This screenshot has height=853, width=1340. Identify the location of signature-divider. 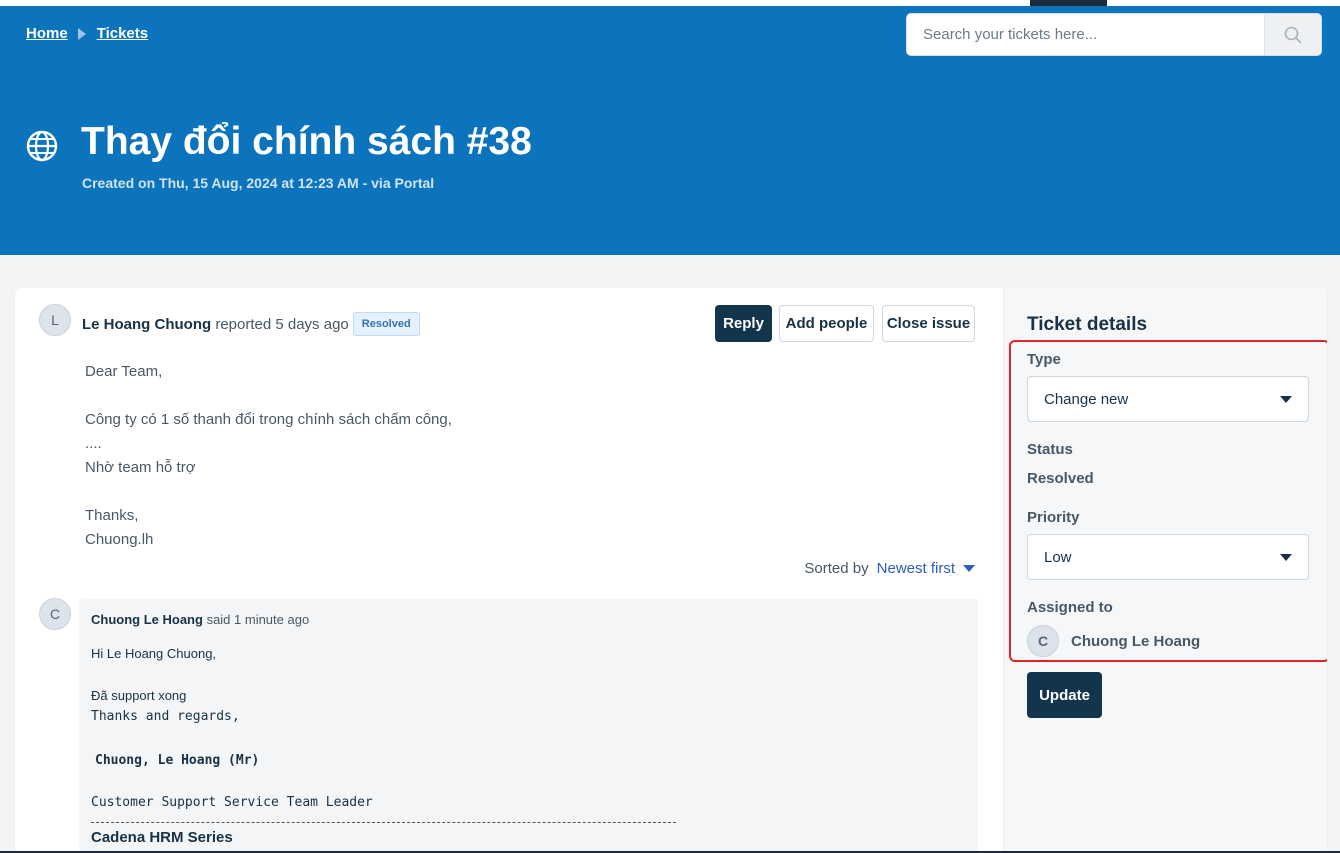
(383, 822).